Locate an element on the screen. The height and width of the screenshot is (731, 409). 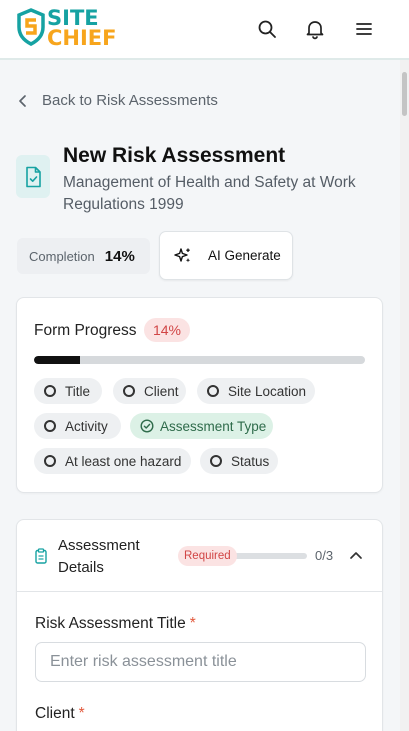
back-link: Back to Risk Assessments is located at coordinates (118, 100).